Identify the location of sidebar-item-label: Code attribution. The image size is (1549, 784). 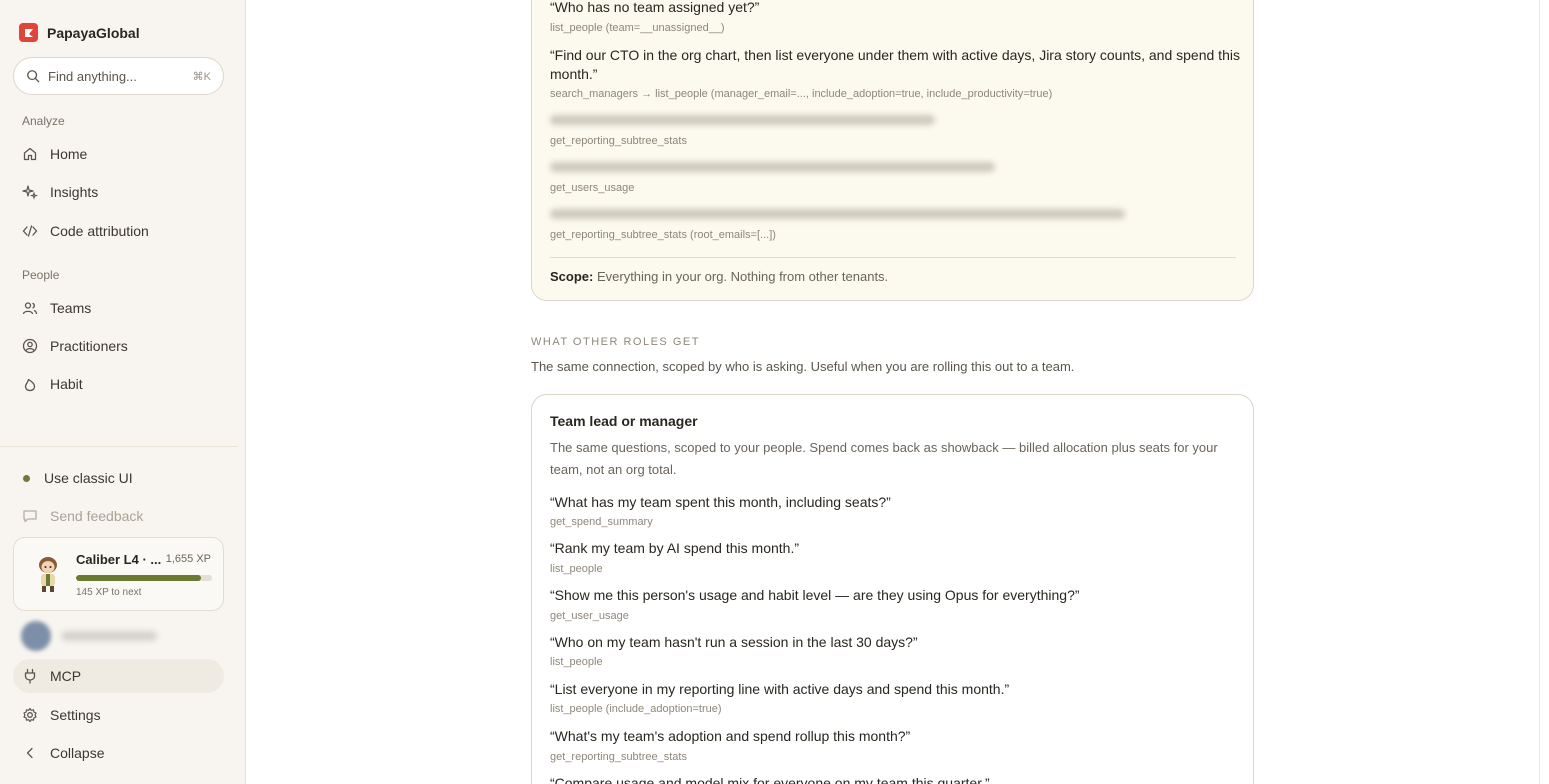
(99, 231).